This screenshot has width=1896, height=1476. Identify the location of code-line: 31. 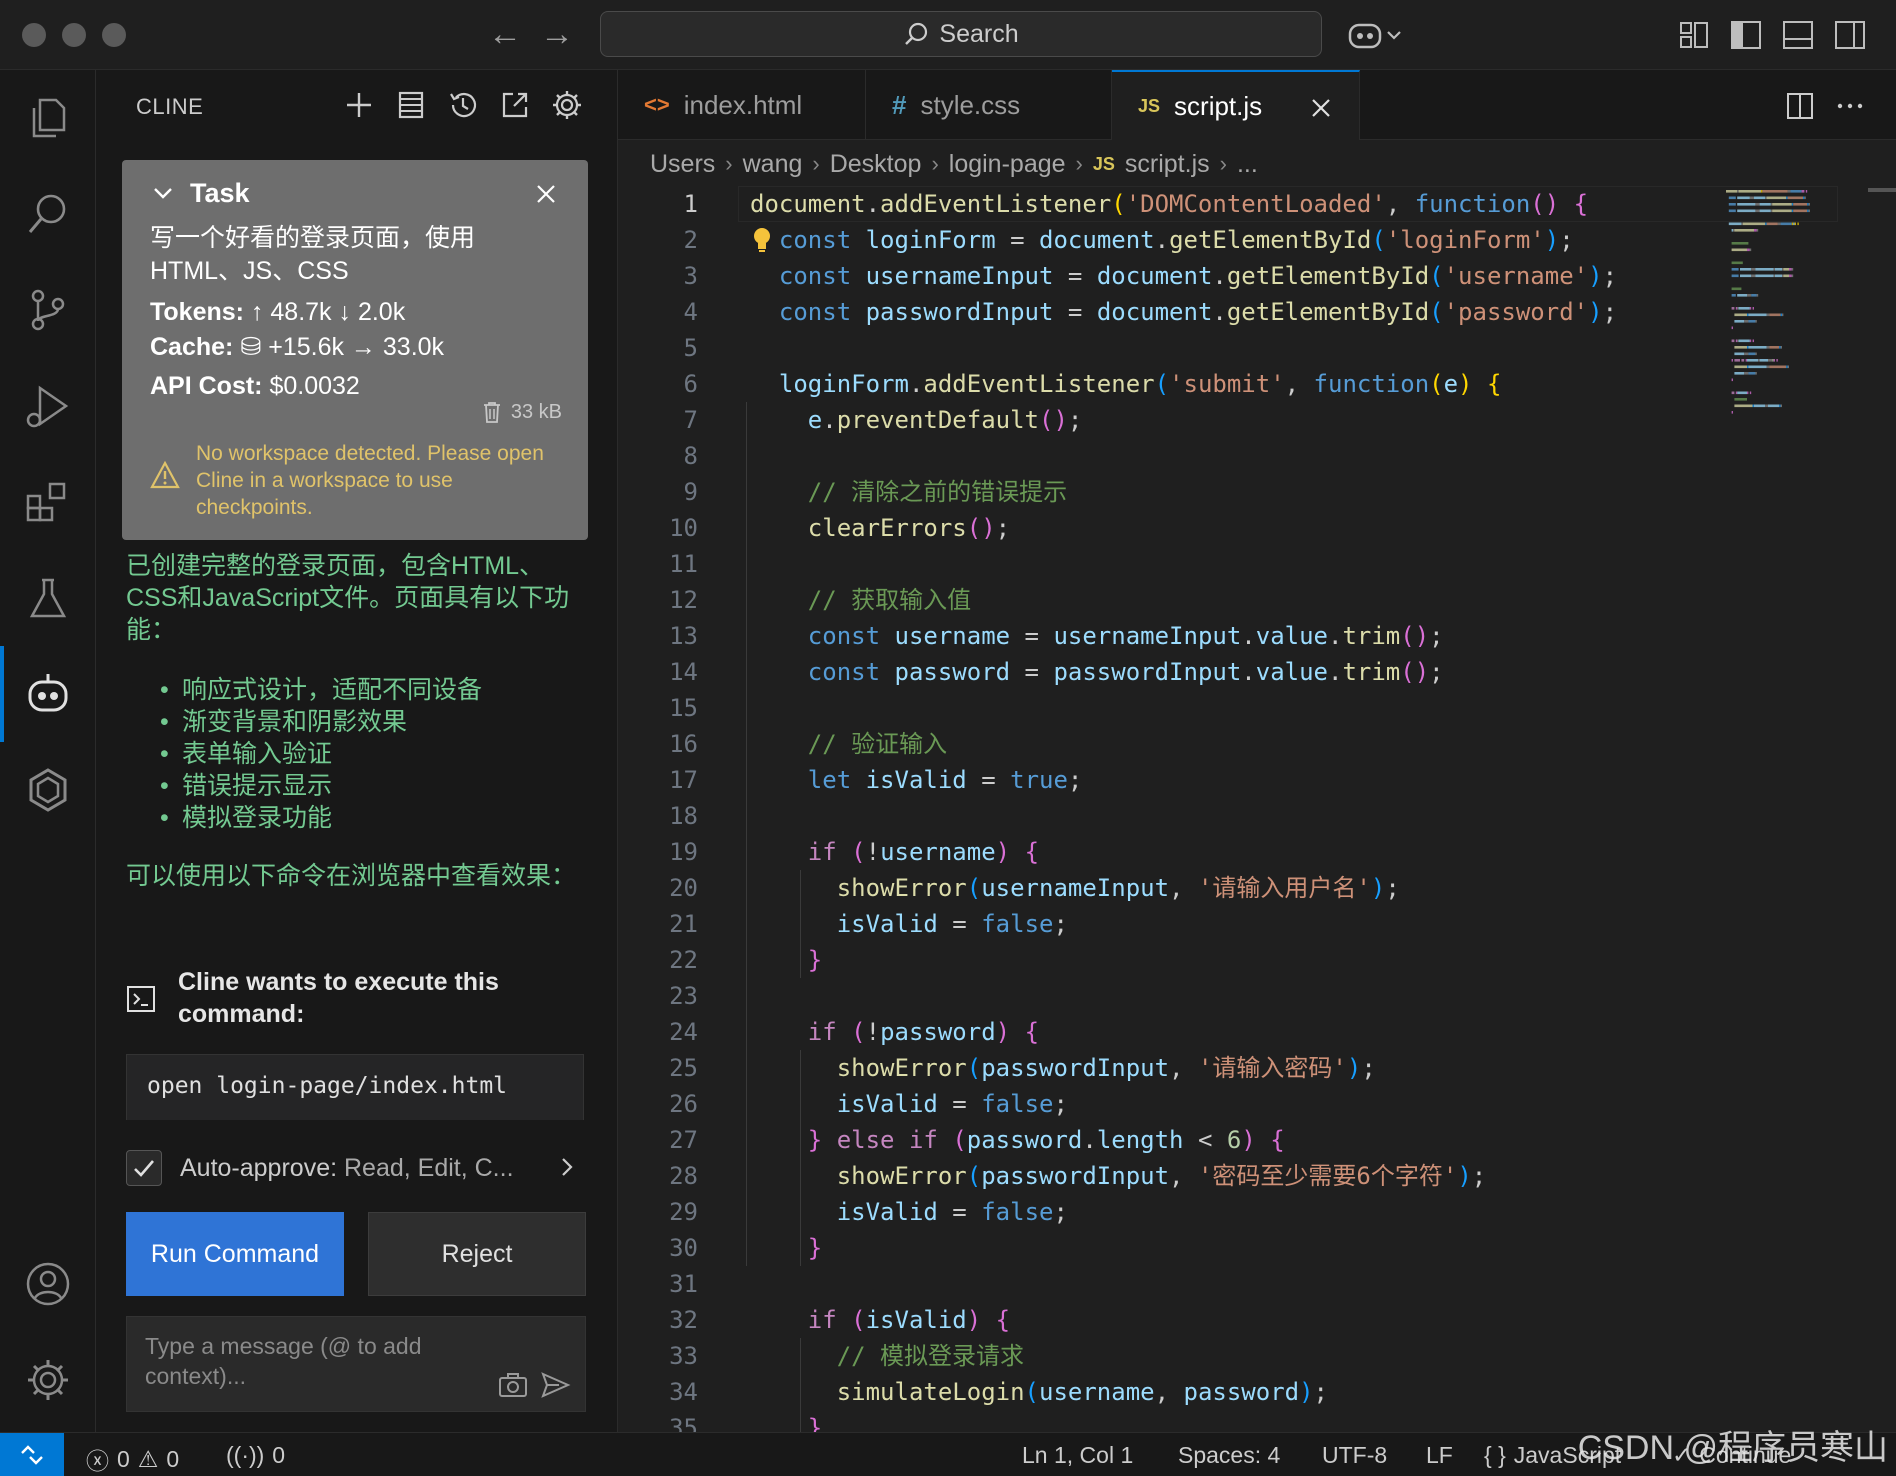
(1173, 1284).